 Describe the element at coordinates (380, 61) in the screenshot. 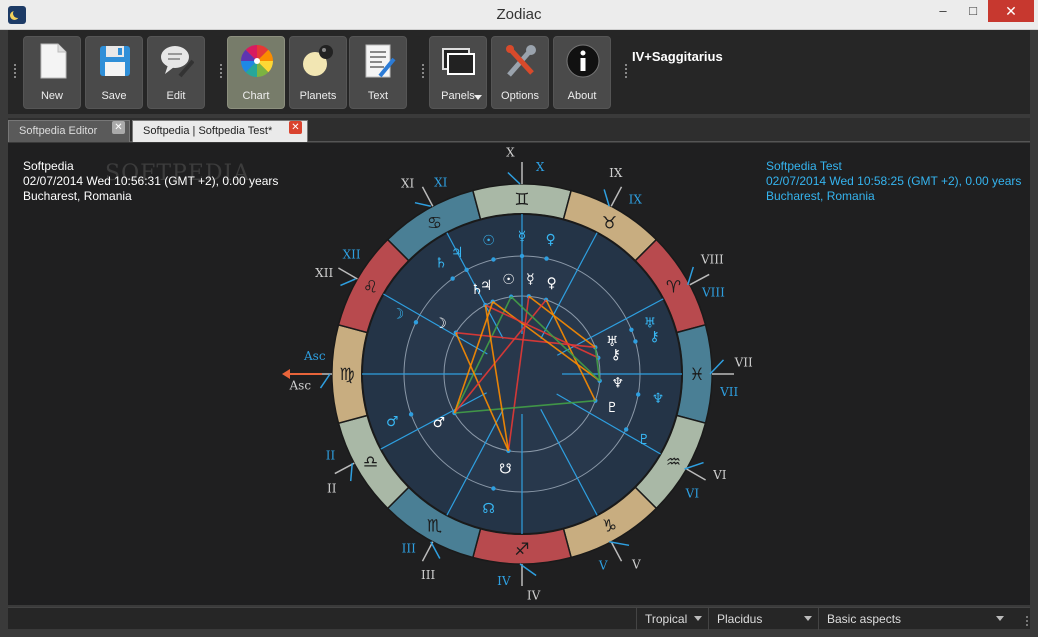

I see `text-document-icon` at that location.